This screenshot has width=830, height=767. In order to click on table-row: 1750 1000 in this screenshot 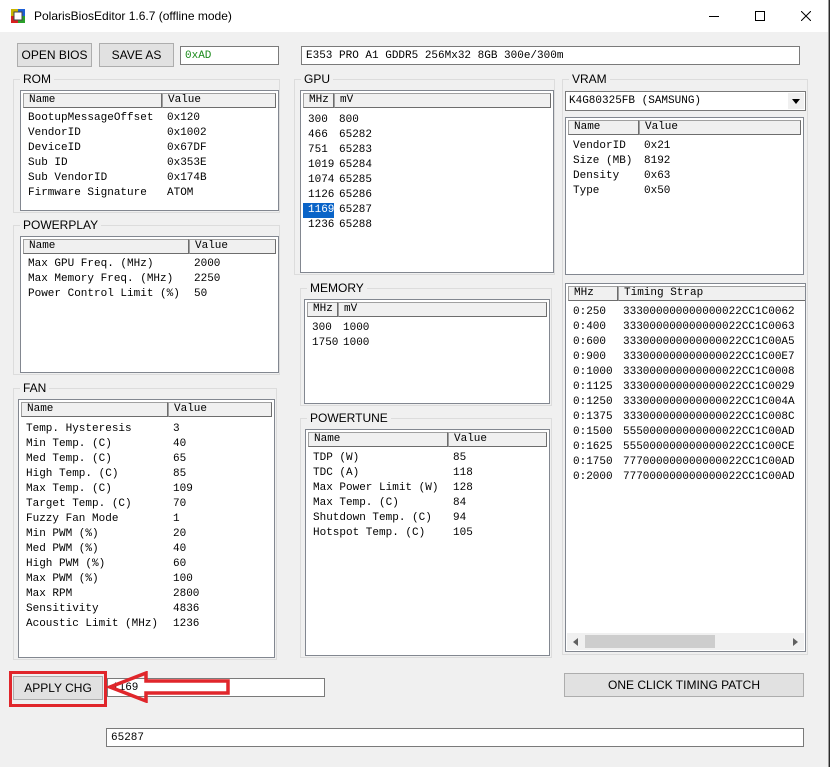, I will do `click(427, 343)`.